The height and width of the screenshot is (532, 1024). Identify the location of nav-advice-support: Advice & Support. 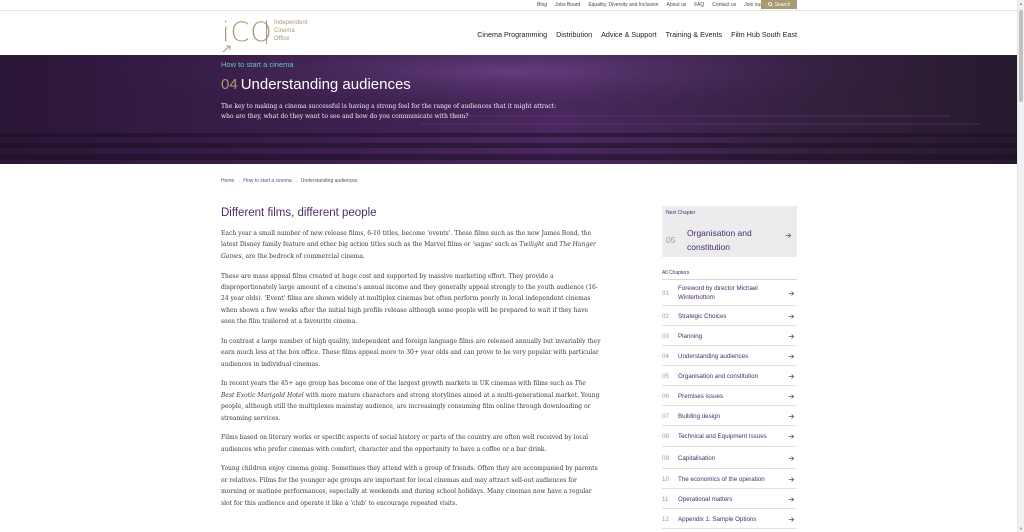
(629, 34).